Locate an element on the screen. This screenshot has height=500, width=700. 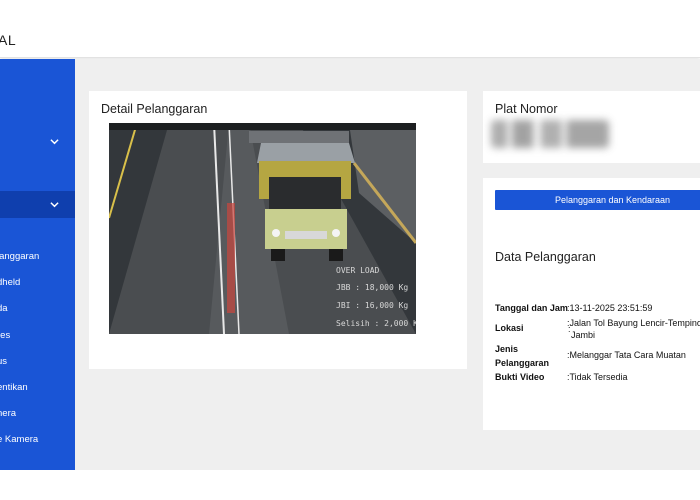
lokasi-value-line-1: :Jalan Tol Bayung Lencir-Tempino is located at coordinates (633, 323).